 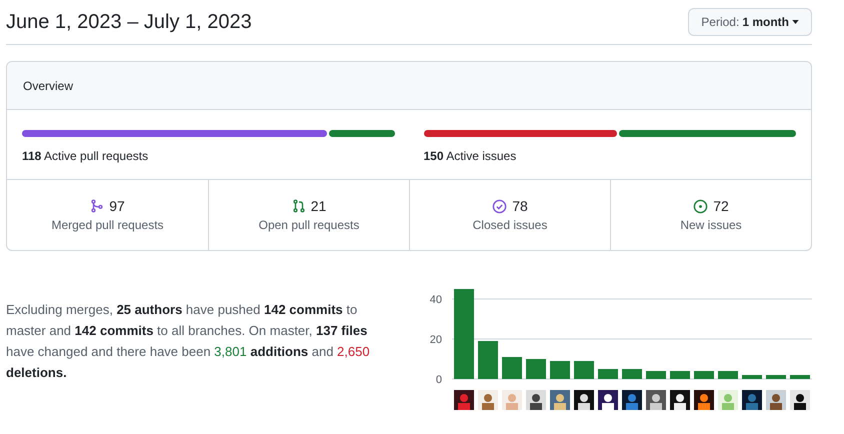 I want to click on merge-icon, so click(x=97, y=206).